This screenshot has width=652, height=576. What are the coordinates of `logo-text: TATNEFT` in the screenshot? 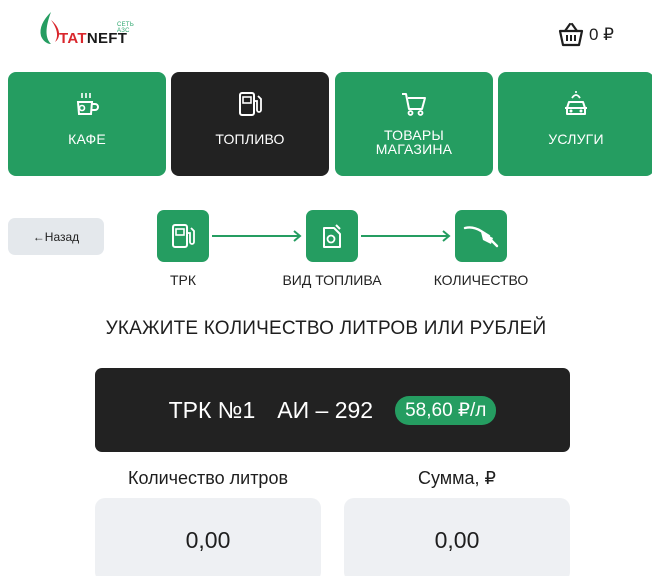 It's located at (93, 38).